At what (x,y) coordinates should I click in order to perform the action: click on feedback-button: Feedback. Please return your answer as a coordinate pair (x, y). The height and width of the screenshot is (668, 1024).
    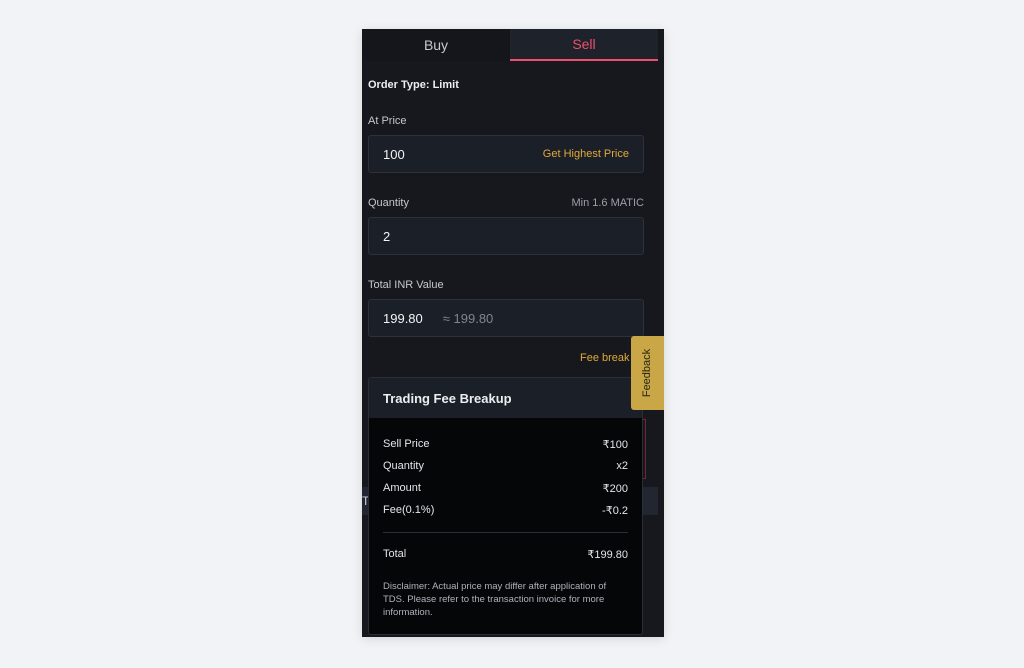
    Looking at the image, I should click on (647, 373).